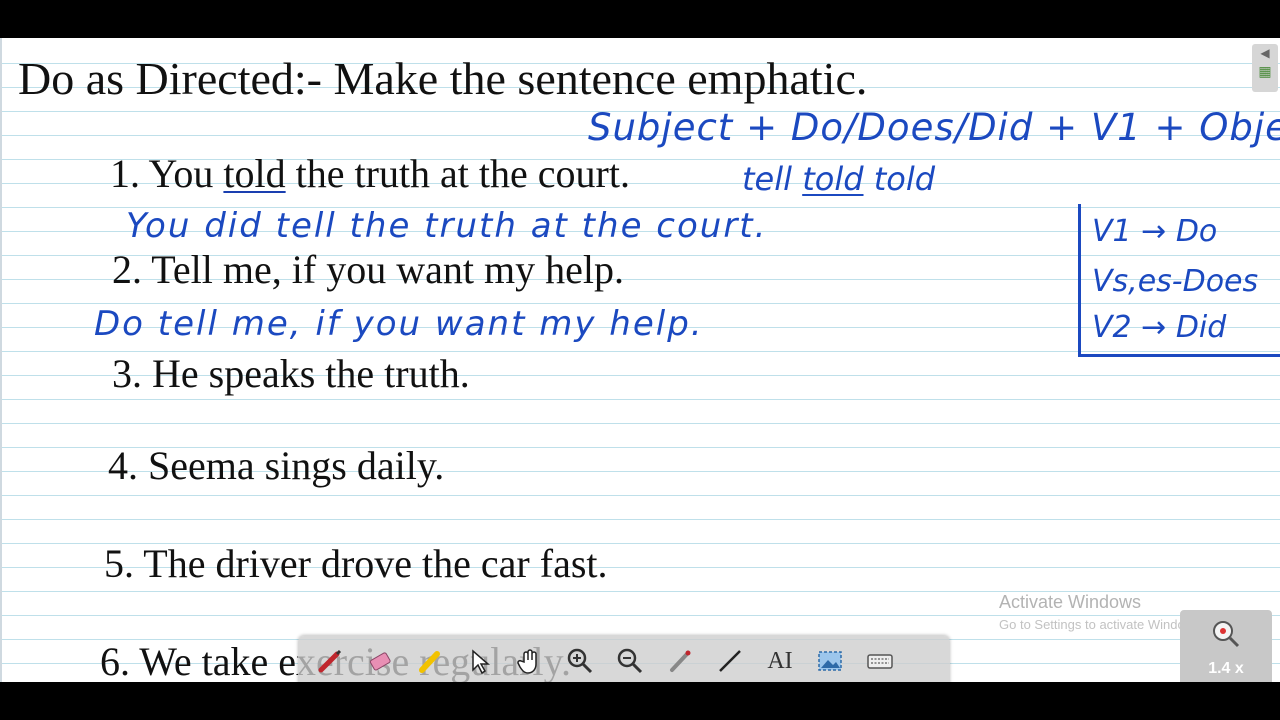 Image resolution: width=1280 pixels, height=720 pixels. What do you see at coordinates (330, 661) in the screenshot?
I see `pen-icon` at bounding box center [330, 661].